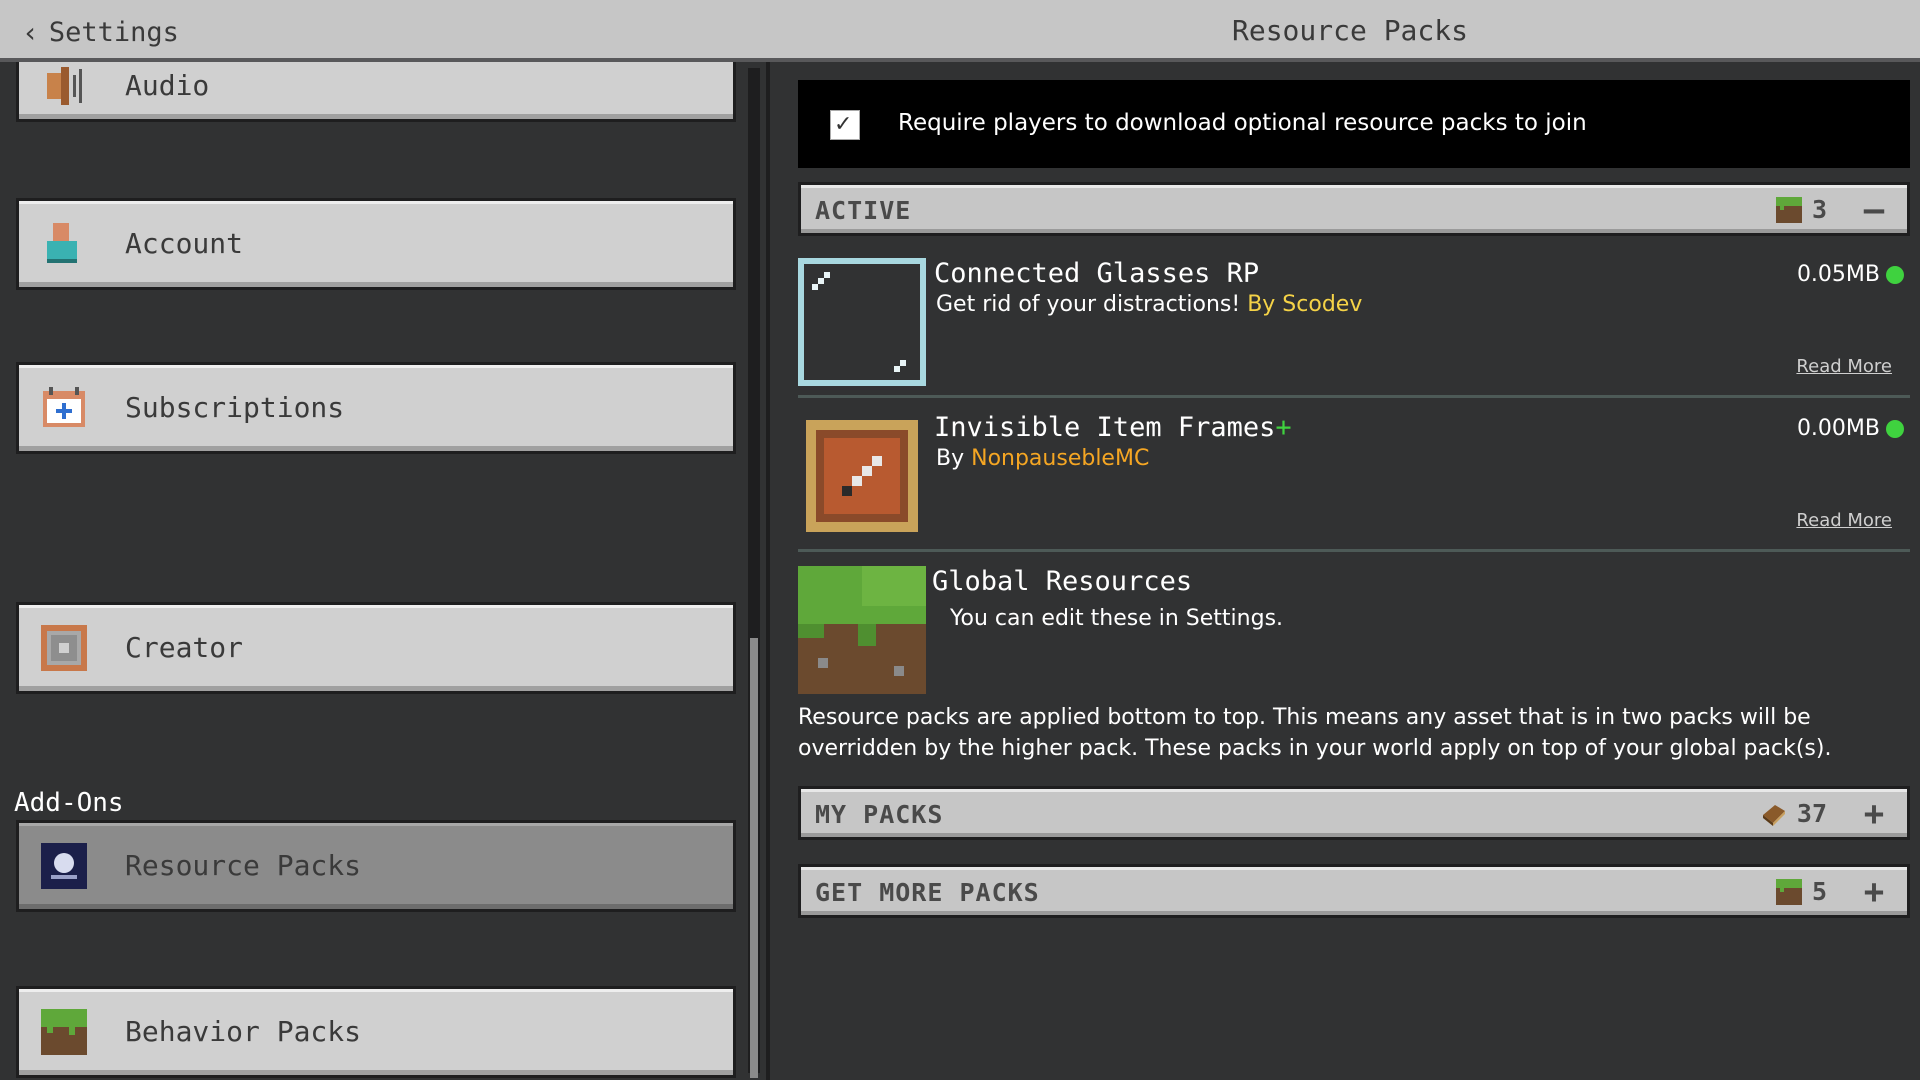 Image resolution: width=1920 pixels, height=1080 pixels. Describe the element at coordinates (954, 458) in the screenshot. I see `description-prefix: By` at that location.